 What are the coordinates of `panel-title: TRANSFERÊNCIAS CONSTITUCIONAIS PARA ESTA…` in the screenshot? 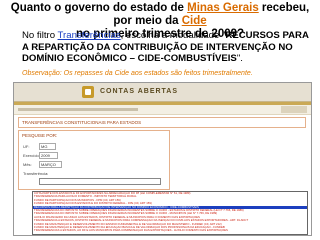 It's located at (162, 122).